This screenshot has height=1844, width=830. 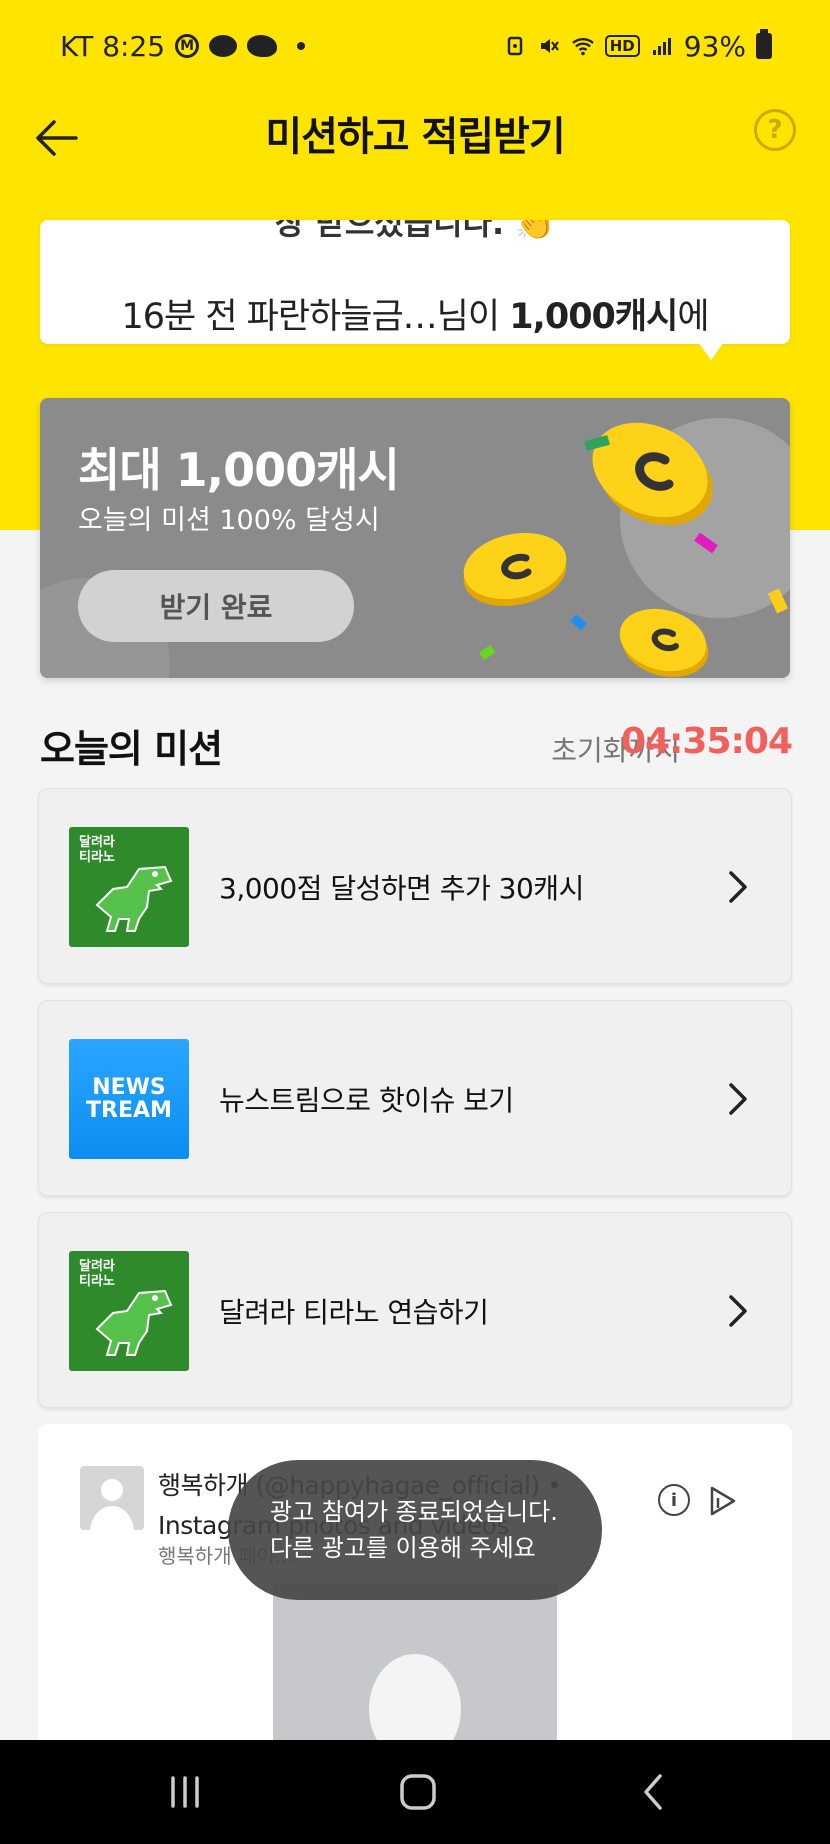 What do you see at coordinates (593, 317) in the screenshot?
I see `ticker-amount: 1,000캐시` at bounding box center [593, 317].